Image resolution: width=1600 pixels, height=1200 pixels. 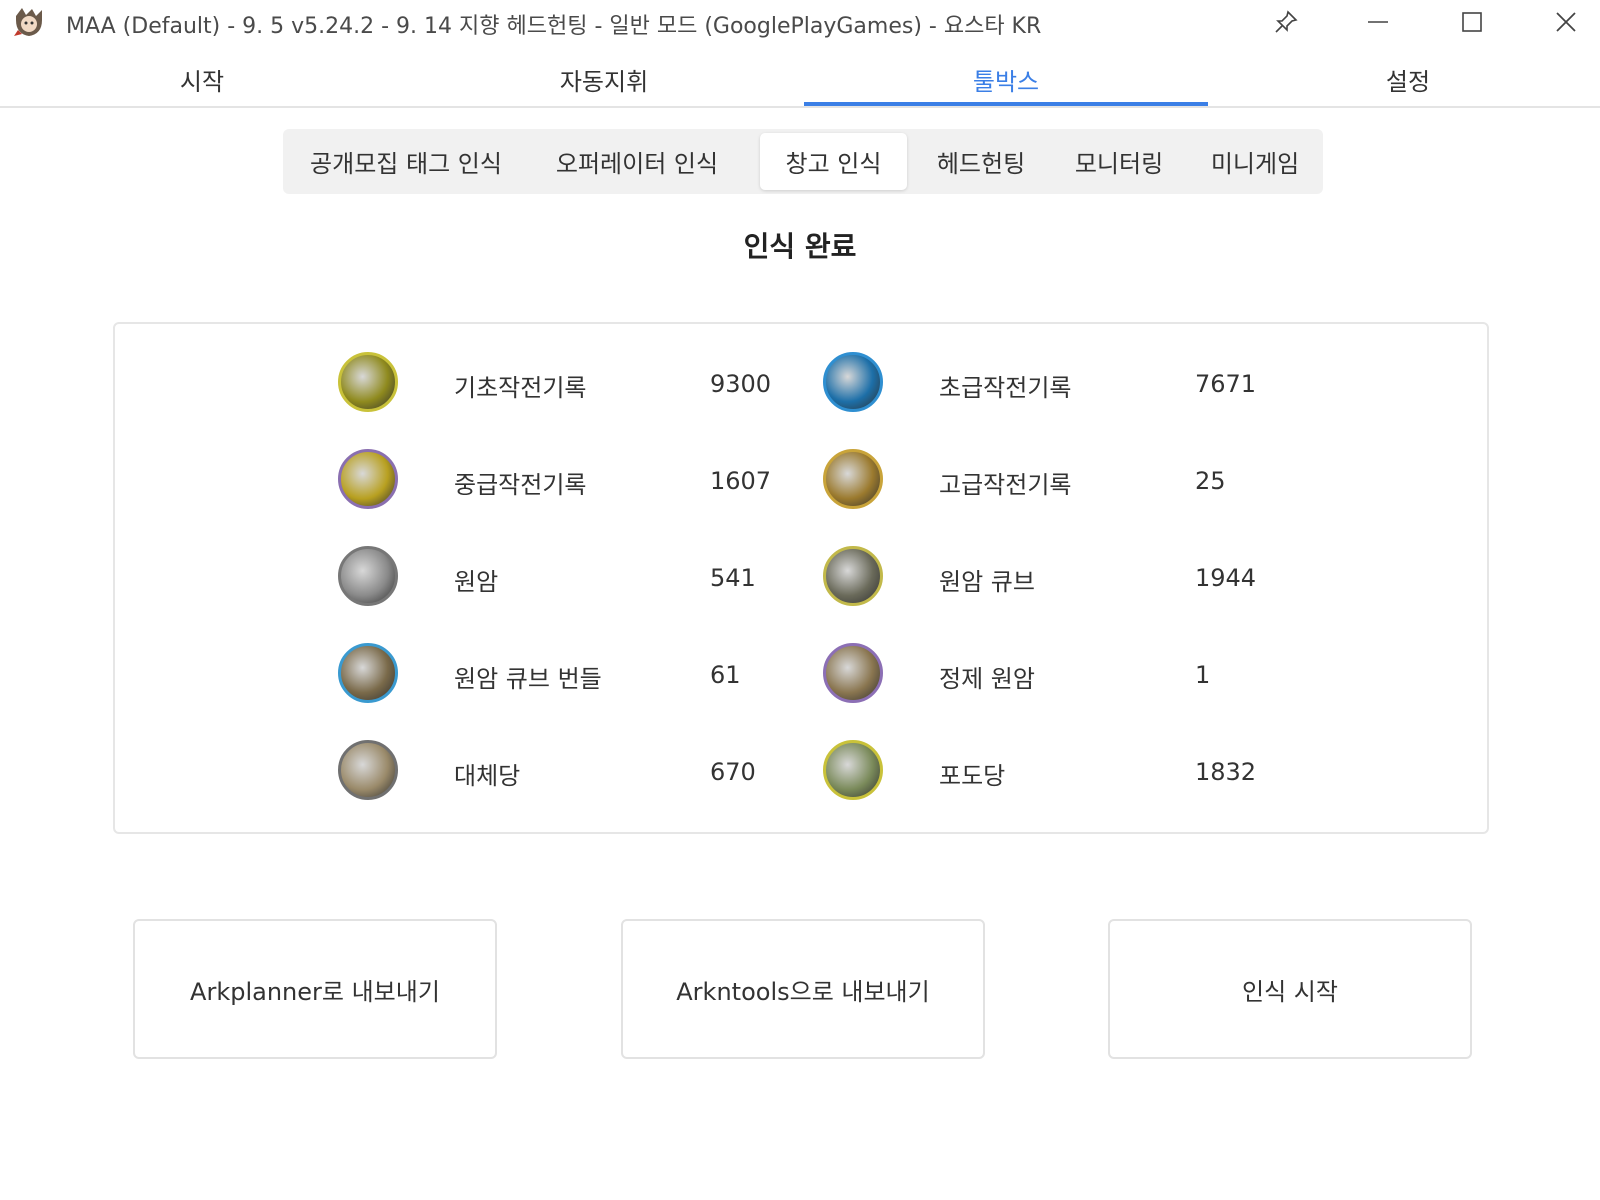 What do you see at coordinates (558, 775) in the screenshot?
I see `list-item: 대체당 670` at bounding box center [558, 775].